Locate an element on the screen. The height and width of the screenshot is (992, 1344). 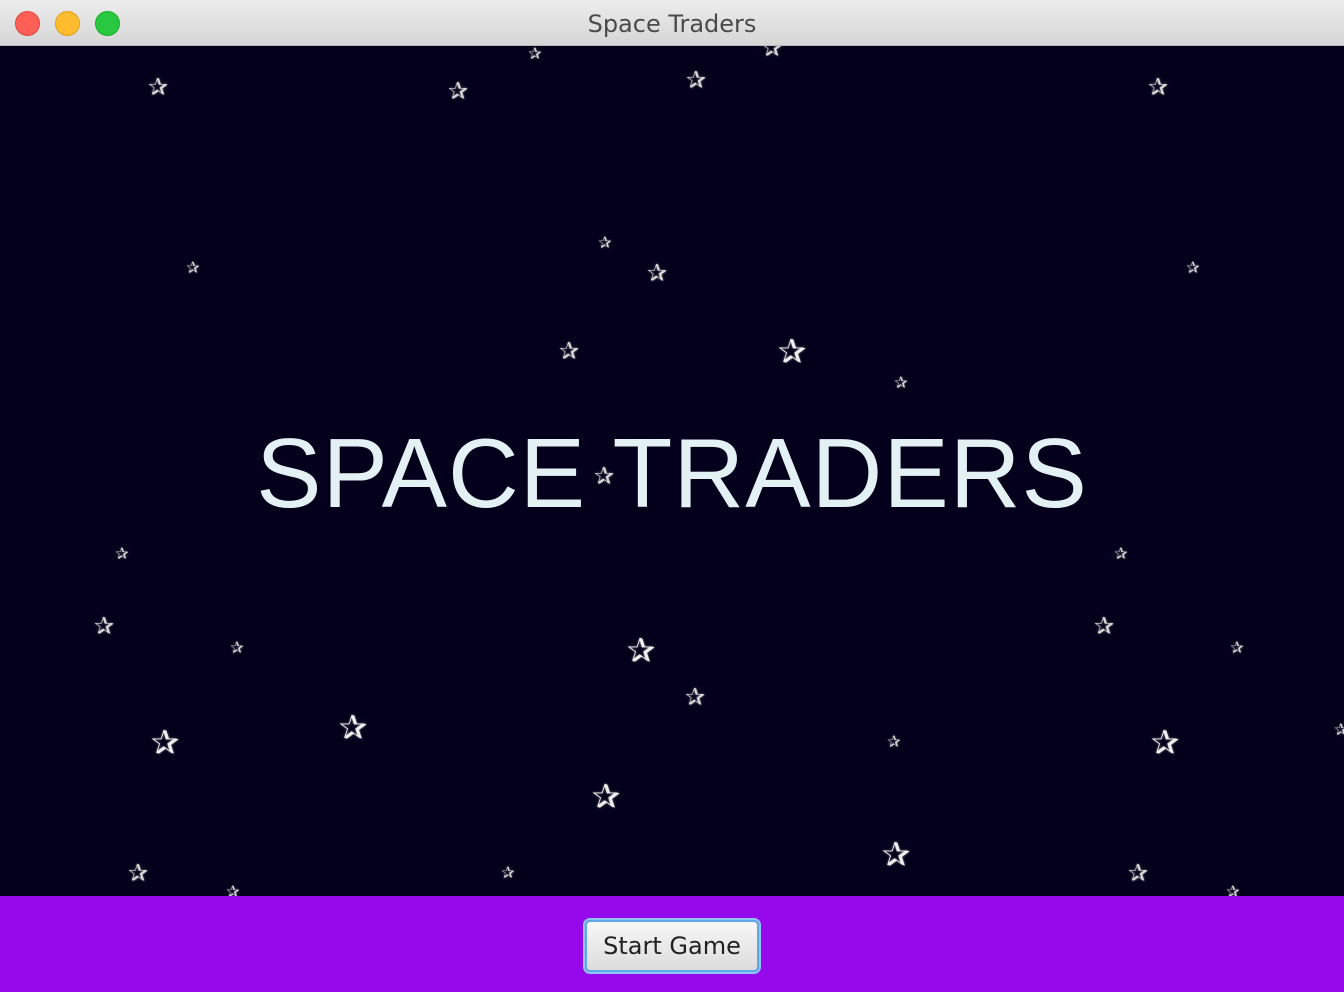
window-title: Space Traders is located at coordinates (672, 24).